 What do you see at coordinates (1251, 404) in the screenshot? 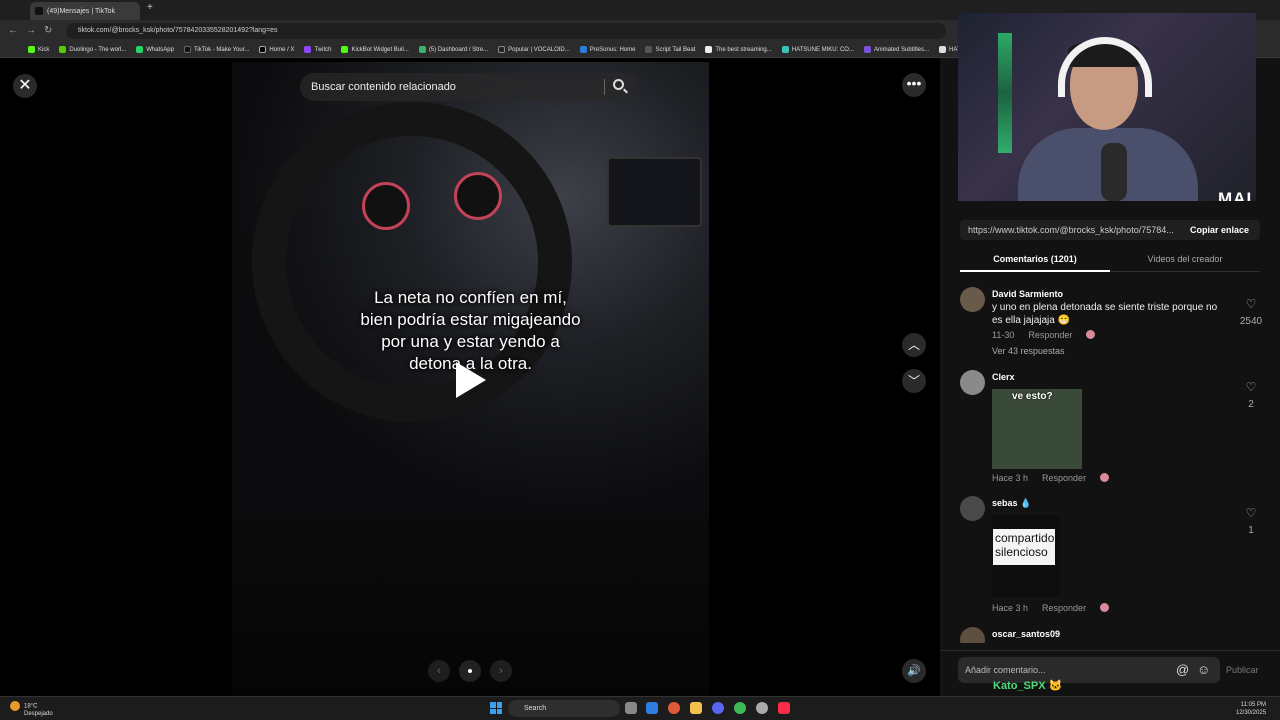
I see `like-count: 2` at bounding box center [1251, 404].